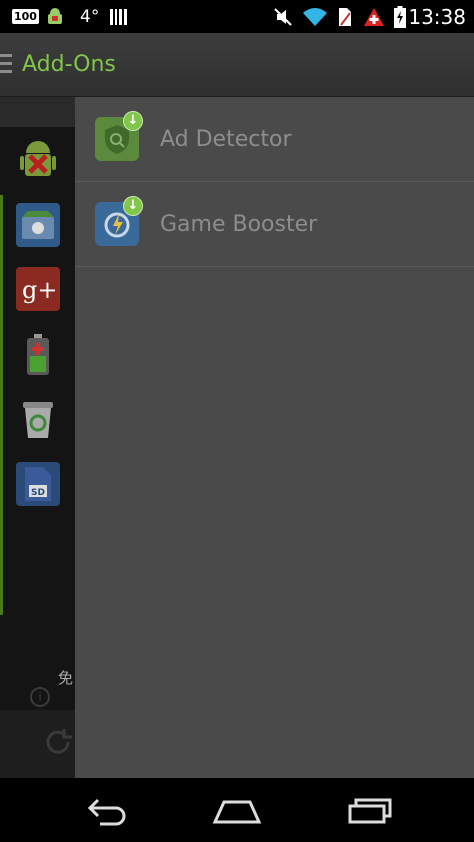 The height and width of the screenshot is (842, 474). I want to click on google-plus-icon: g+, so click(38, 289).